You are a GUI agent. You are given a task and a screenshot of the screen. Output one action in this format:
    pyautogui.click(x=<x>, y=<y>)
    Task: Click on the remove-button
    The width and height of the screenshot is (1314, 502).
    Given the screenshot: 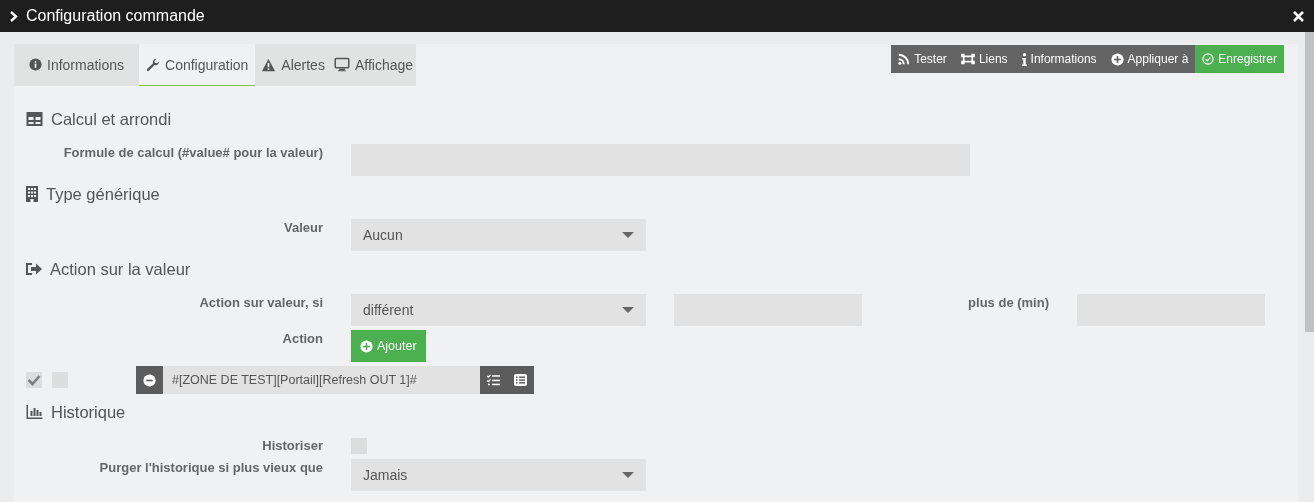 What is the action you would take?
    pyautogui.click(x=149, y=380)
    